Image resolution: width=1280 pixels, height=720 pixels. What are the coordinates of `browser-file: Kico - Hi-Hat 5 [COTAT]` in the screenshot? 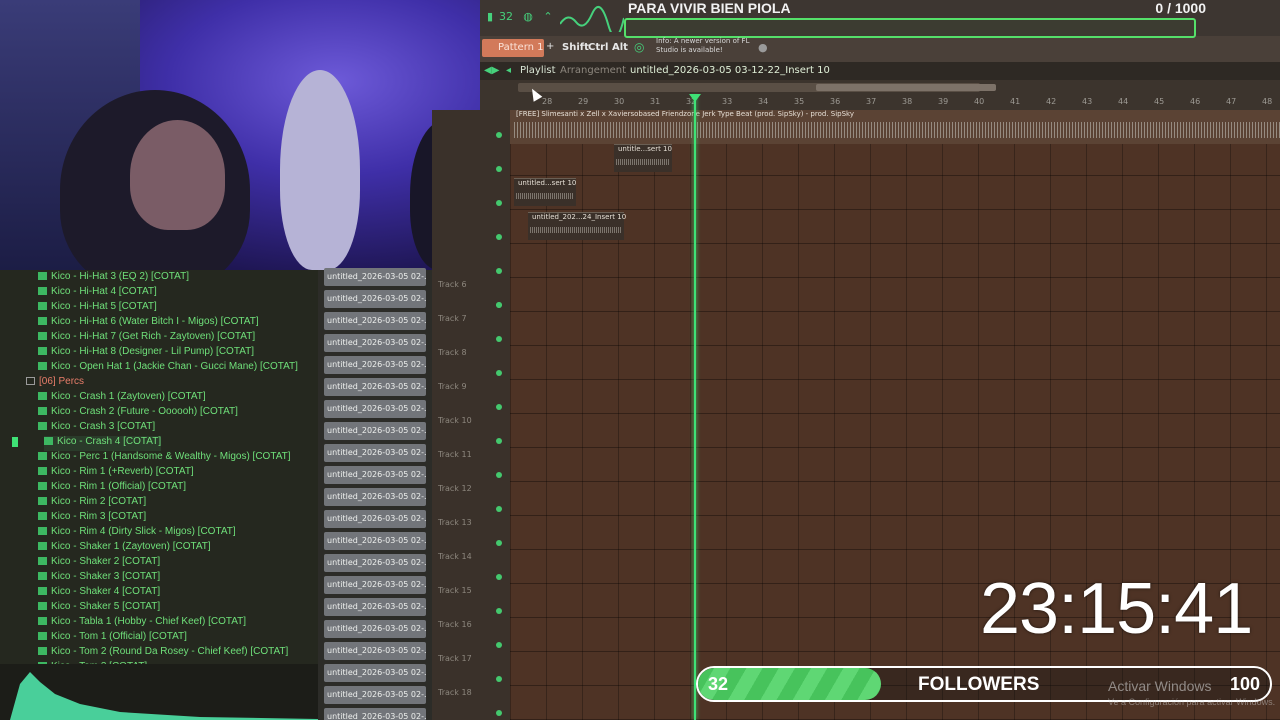 It's located at (97, 308).